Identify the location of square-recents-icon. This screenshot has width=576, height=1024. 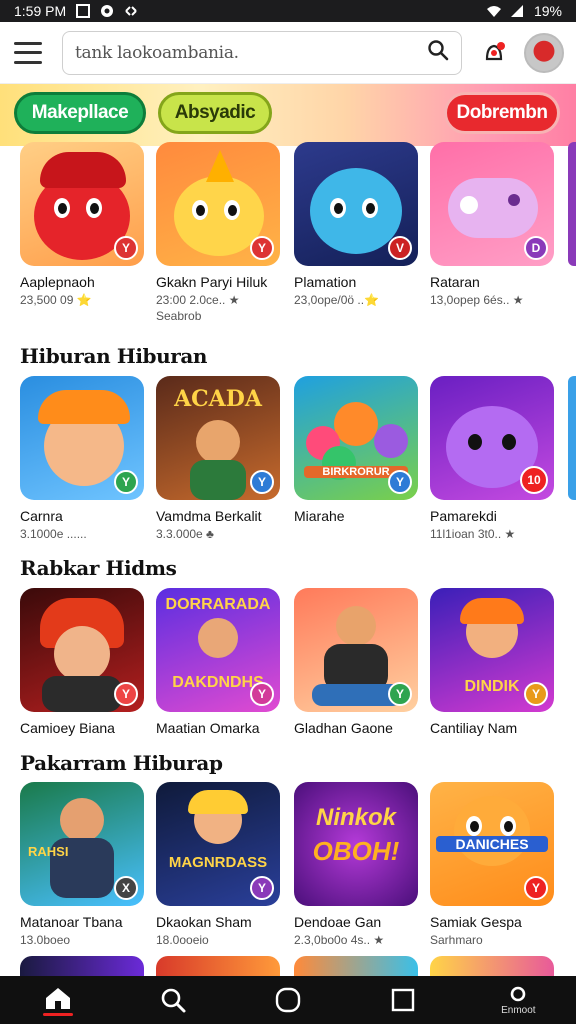
(403, 1000).